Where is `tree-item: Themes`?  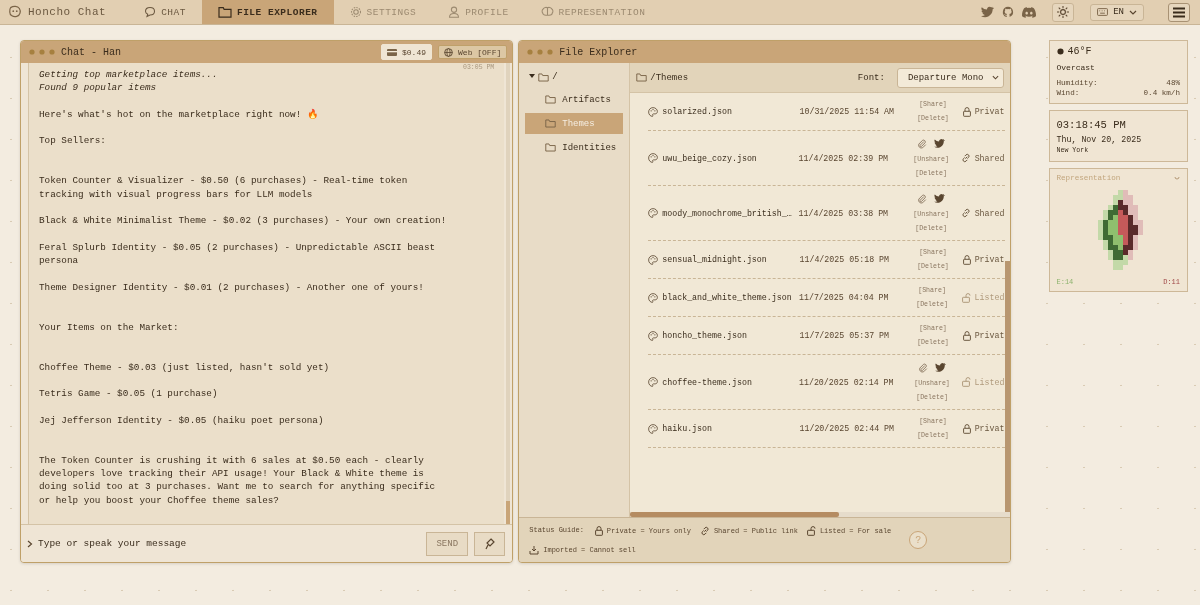 tree-item: Themes is located at coordinates (574, 123).